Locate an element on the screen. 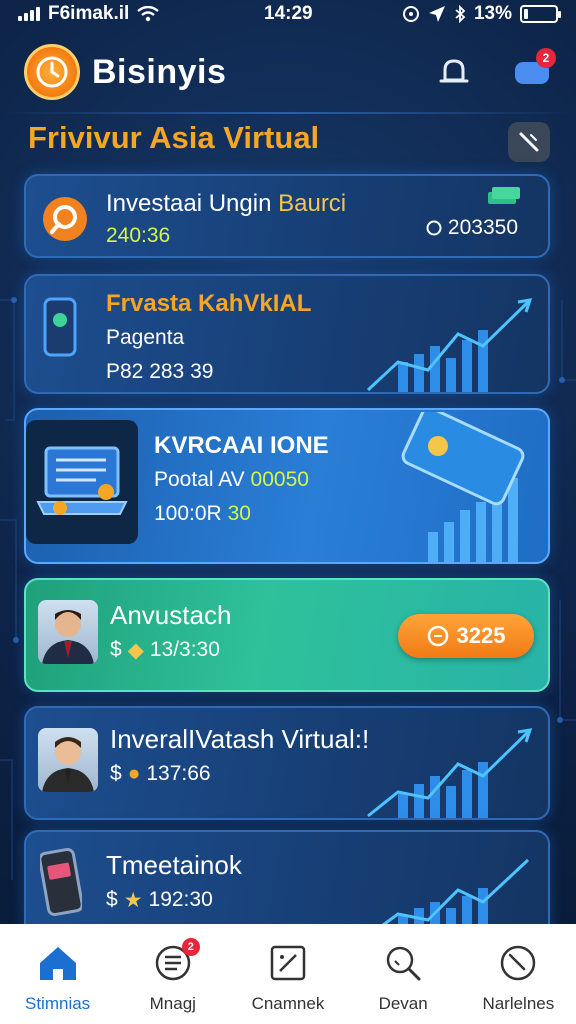  card-2-value: P82 283 39 is located at coordinates (160, 371).